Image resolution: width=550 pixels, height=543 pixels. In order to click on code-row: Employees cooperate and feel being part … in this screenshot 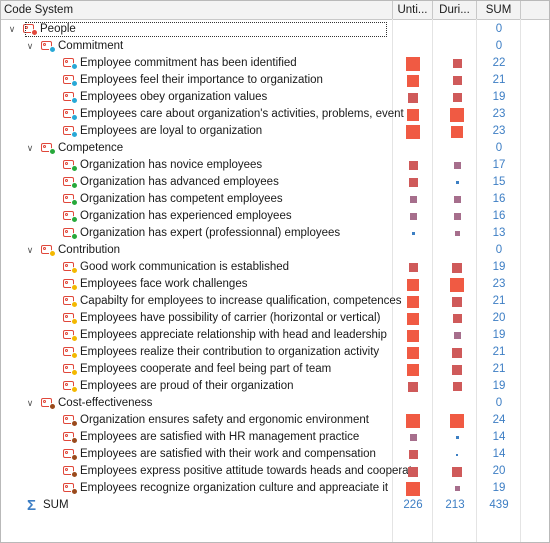, I will do `click(275, 369)`.